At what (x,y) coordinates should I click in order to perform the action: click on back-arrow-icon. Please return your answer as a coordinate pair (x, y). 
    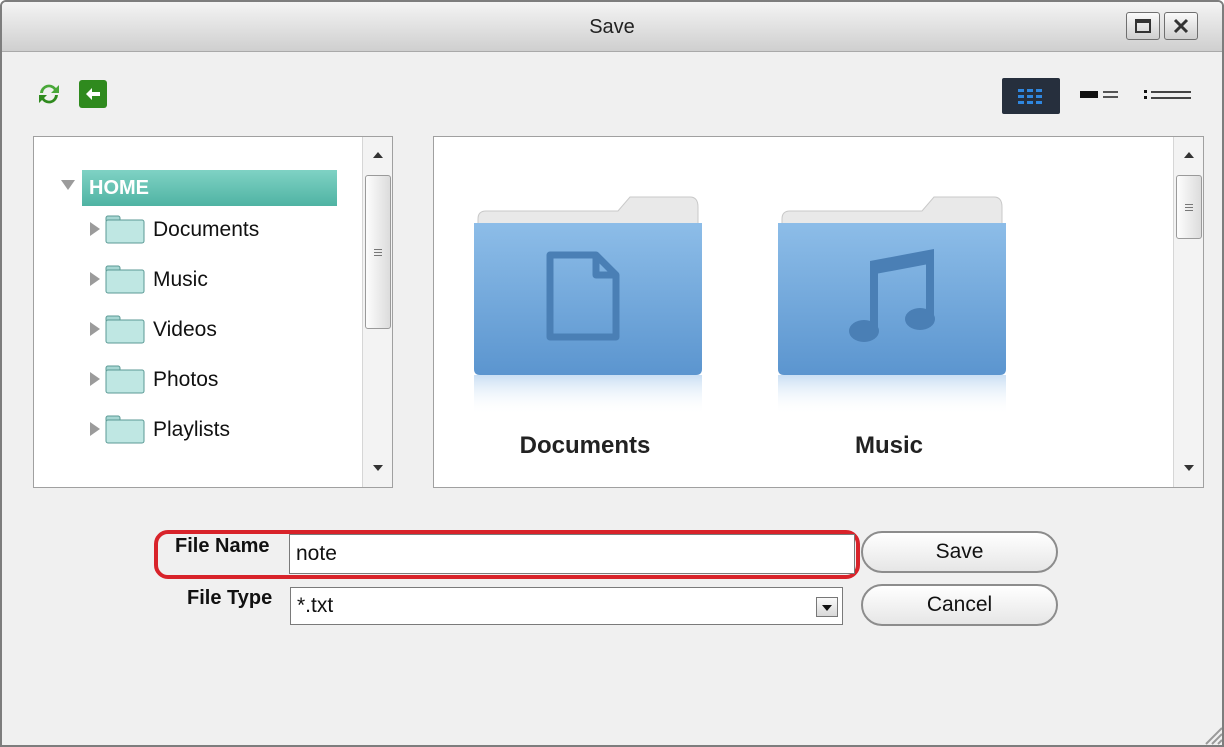
    Looking at the image, I should click on (93, 94).